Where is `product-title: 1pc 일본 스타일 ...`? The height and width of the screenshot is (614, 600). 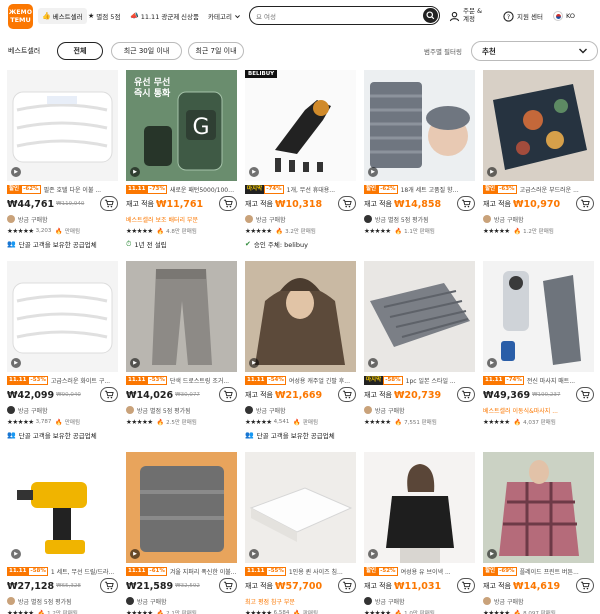
product-title: 1pc 일본 스타일 ... is located at coordinates (431, 380).